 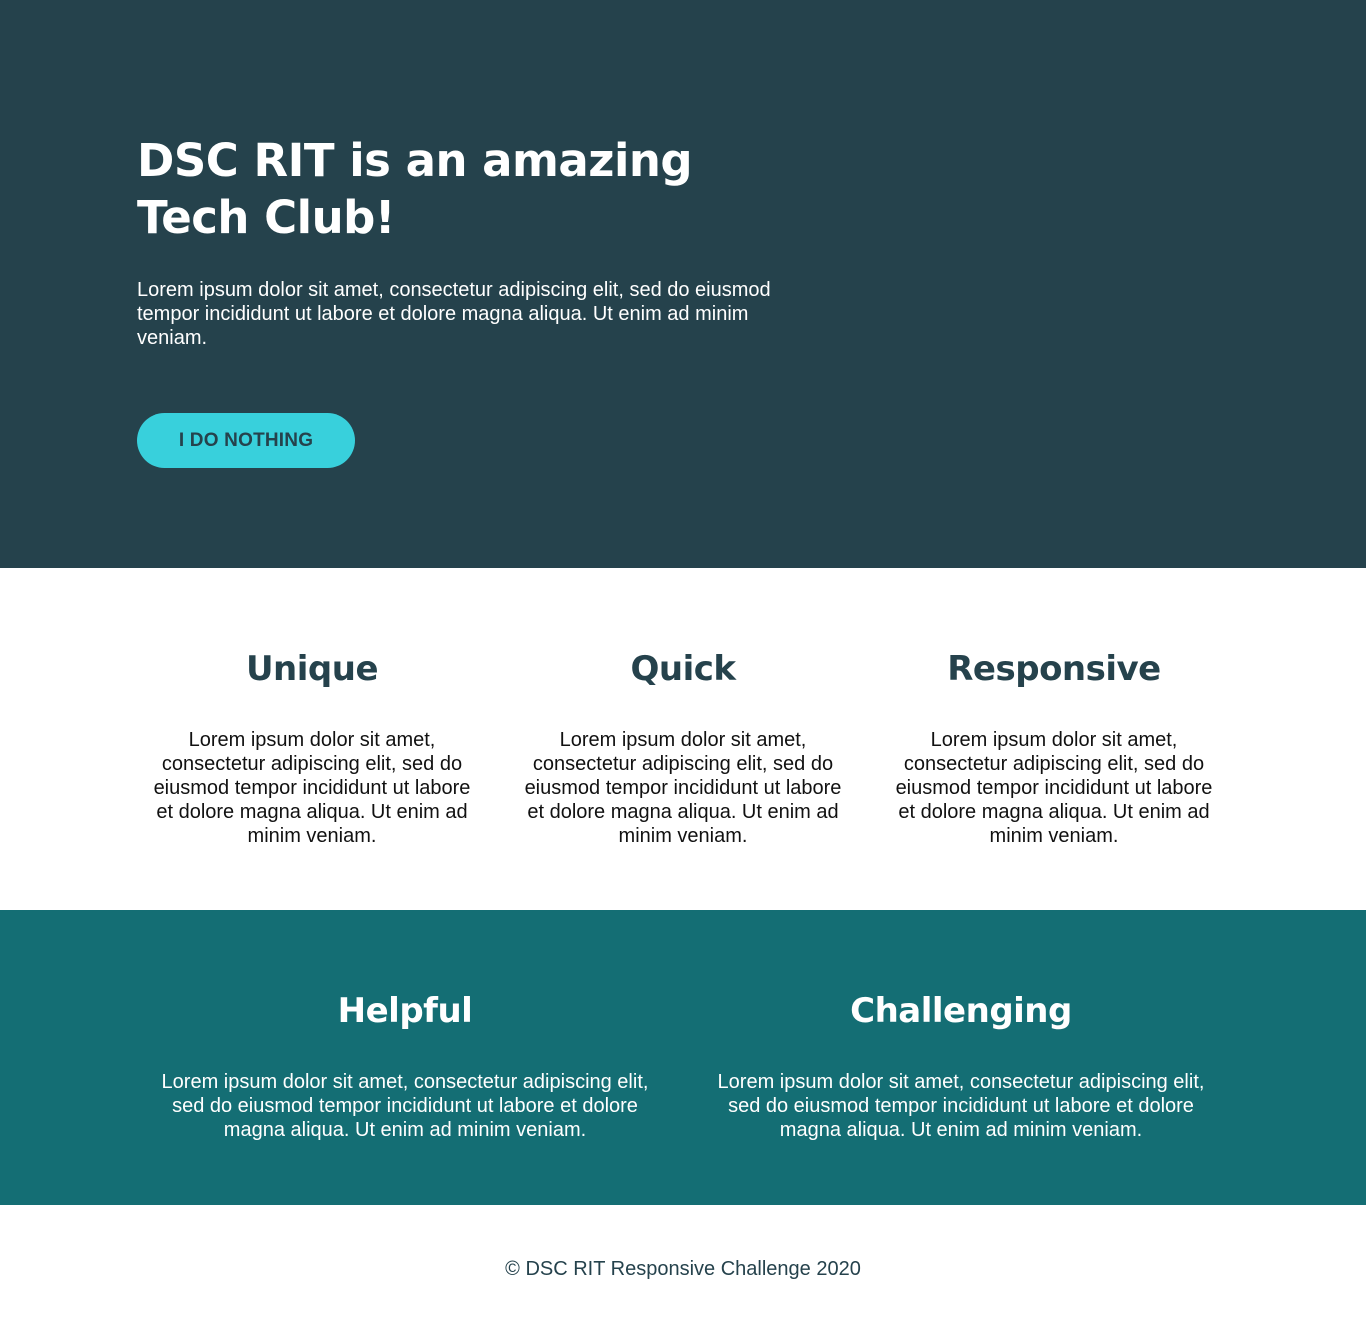 I want to click on highlight-title: Helpful, so click(x=405, y=1011).